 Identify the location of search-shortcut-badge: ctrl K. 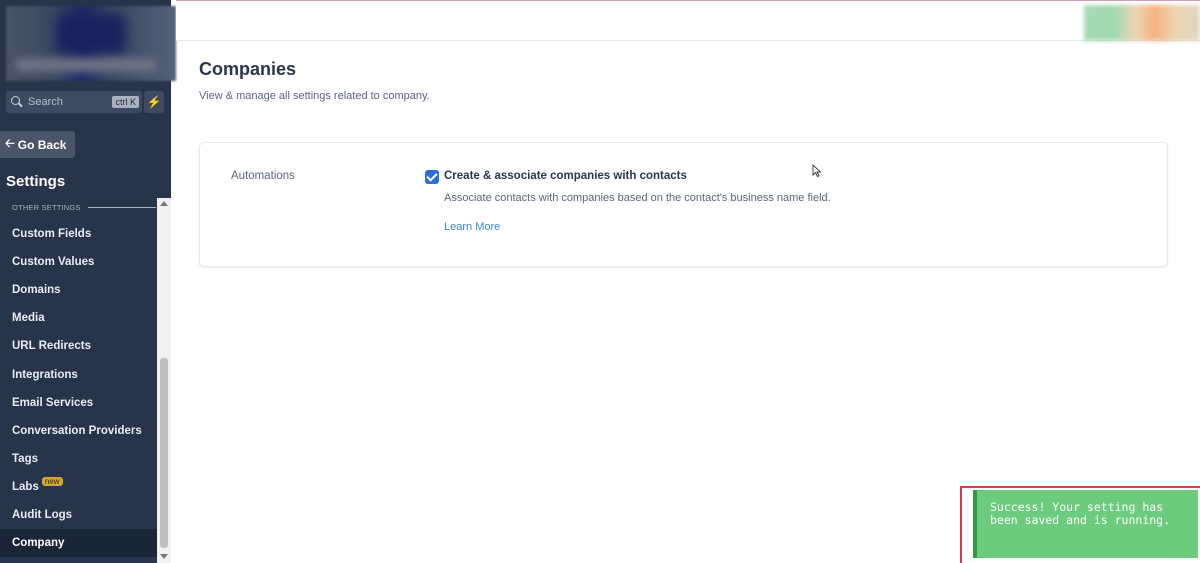
(125, 102).